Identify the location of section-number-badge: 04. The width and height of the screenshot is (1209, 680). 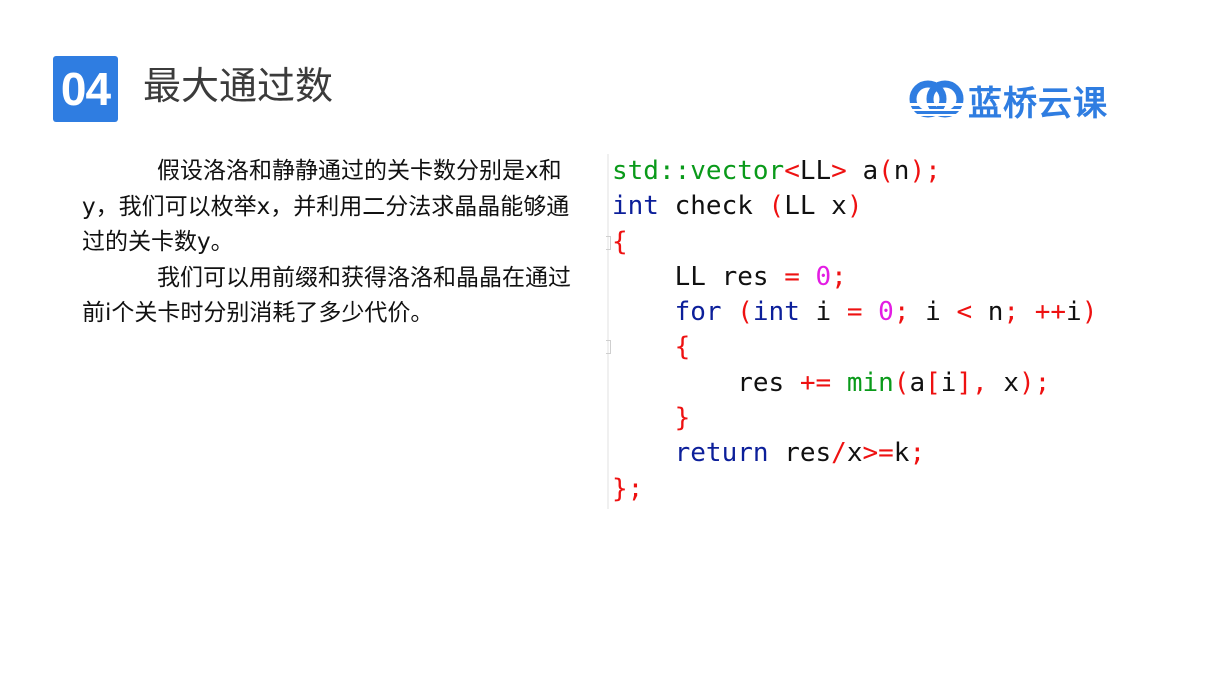
(85, 89).